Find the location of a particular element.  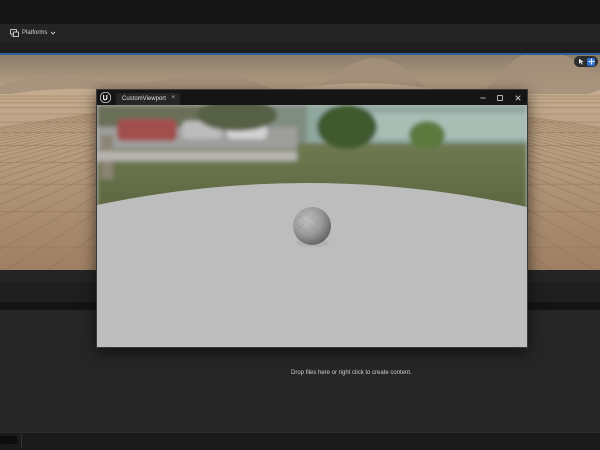

move-tool-button is located at coordinates (591, 61).